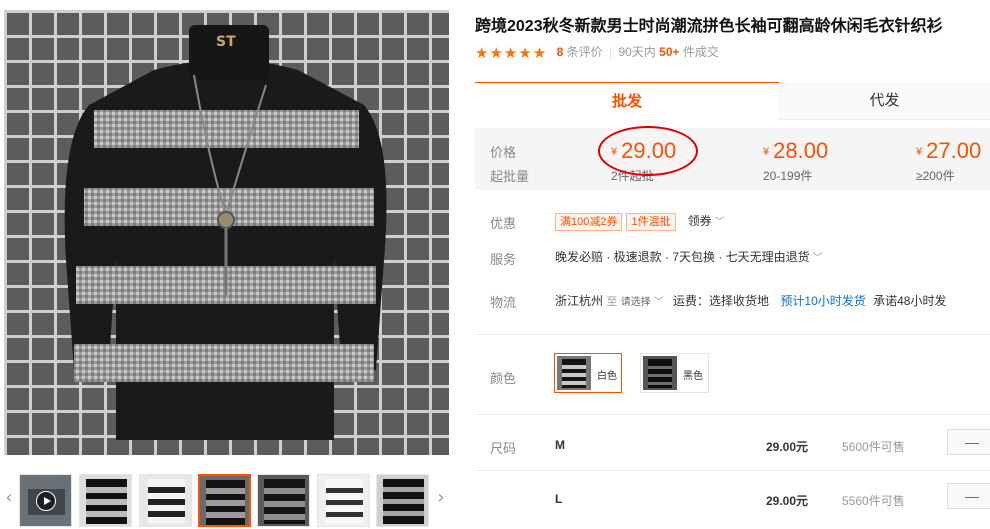 Image resolution: width=990 pixels, height=529 pixels. I want to click on price-tier-2: ¥28.00 20-199件, so click(795, 161).